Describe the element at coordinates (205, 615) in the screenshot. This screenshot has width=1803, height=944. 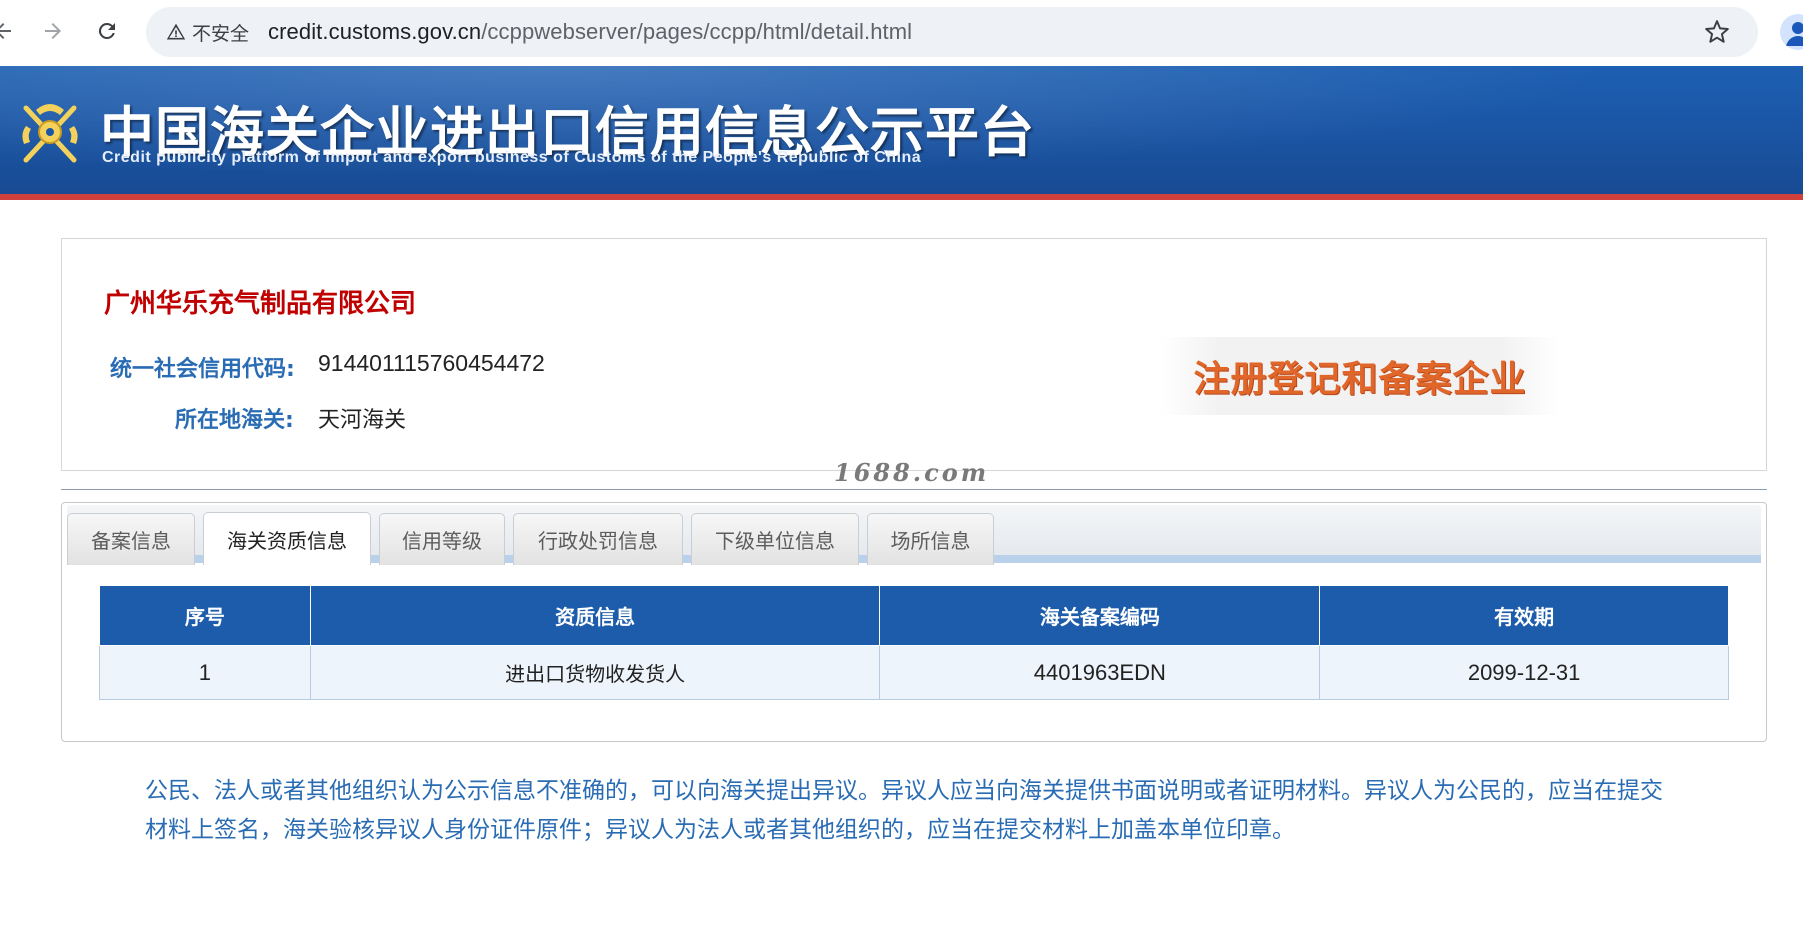
I see `column-header-serial: 序号` at that location.